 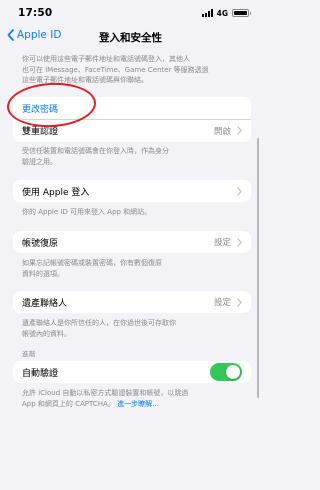 I want to click on two-factor-value: 開啟, so click(x=222, y=131).